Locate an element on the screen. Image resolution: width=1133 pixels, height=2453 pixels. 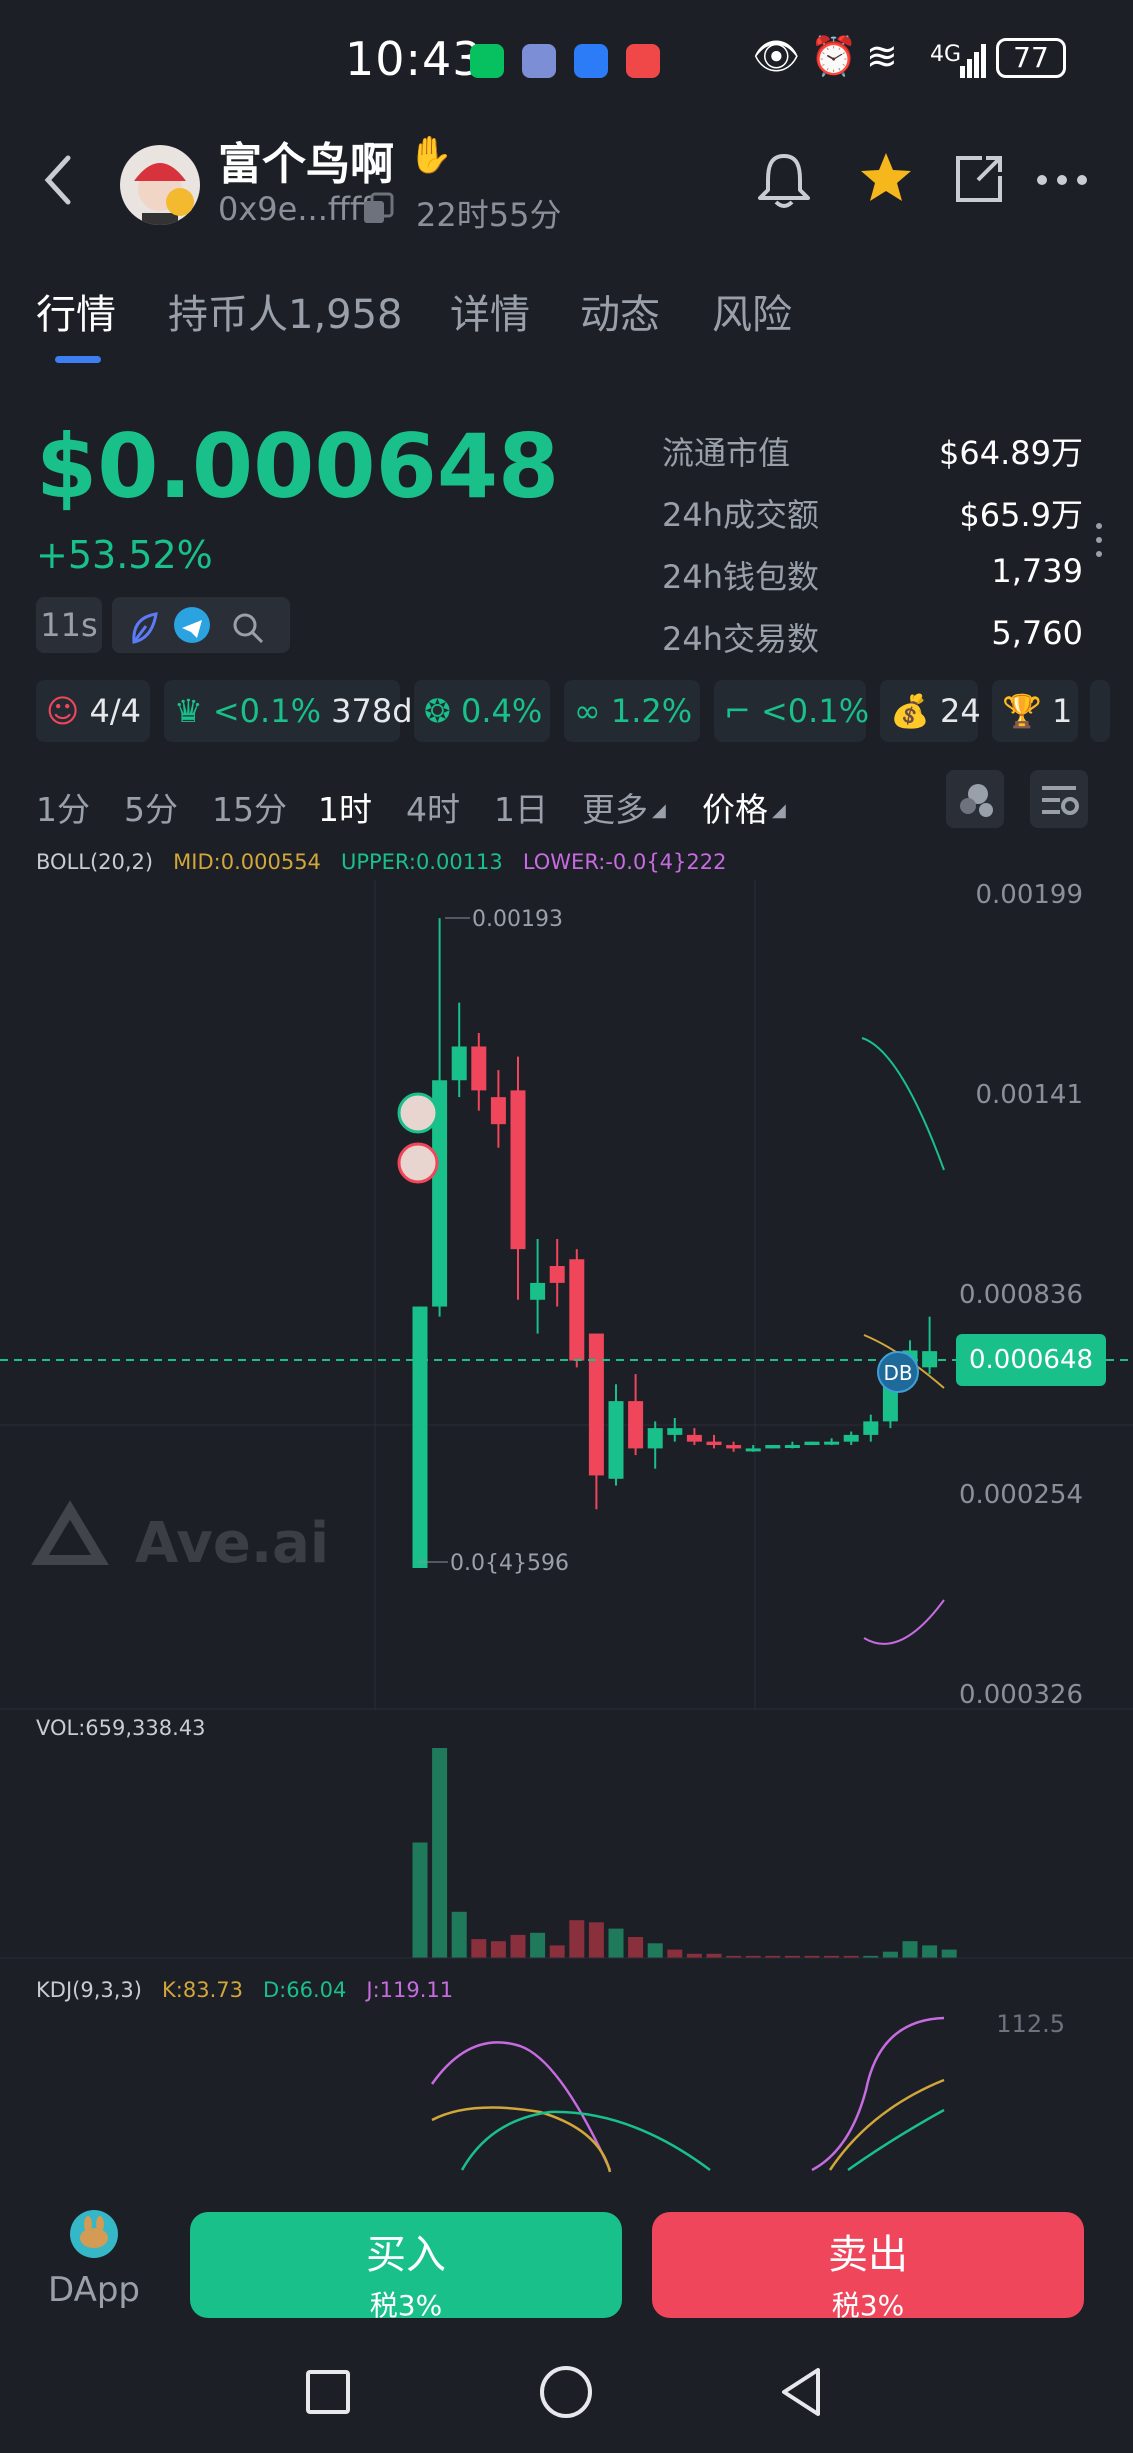
badge-holders: ☺ 4/4 is located at coordinates (93, 711).